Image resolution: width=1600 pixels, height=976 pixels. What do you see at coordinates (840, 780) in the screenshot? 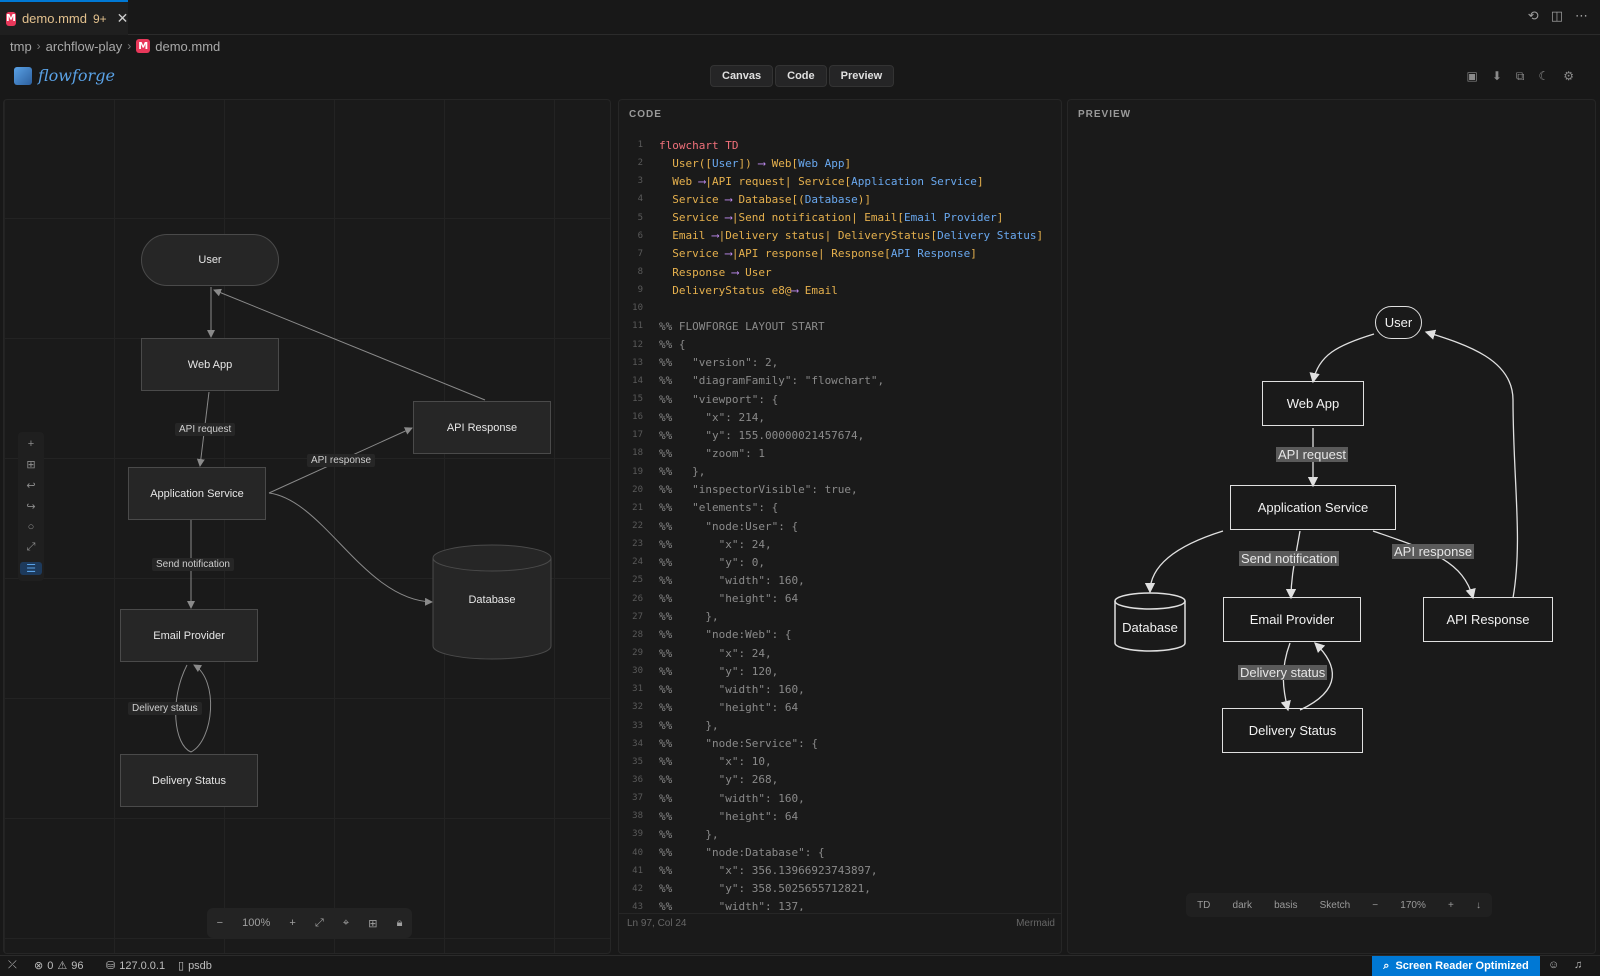
I see `code-line: 36 %% "y": 268,` at bounding box center [840, 780].